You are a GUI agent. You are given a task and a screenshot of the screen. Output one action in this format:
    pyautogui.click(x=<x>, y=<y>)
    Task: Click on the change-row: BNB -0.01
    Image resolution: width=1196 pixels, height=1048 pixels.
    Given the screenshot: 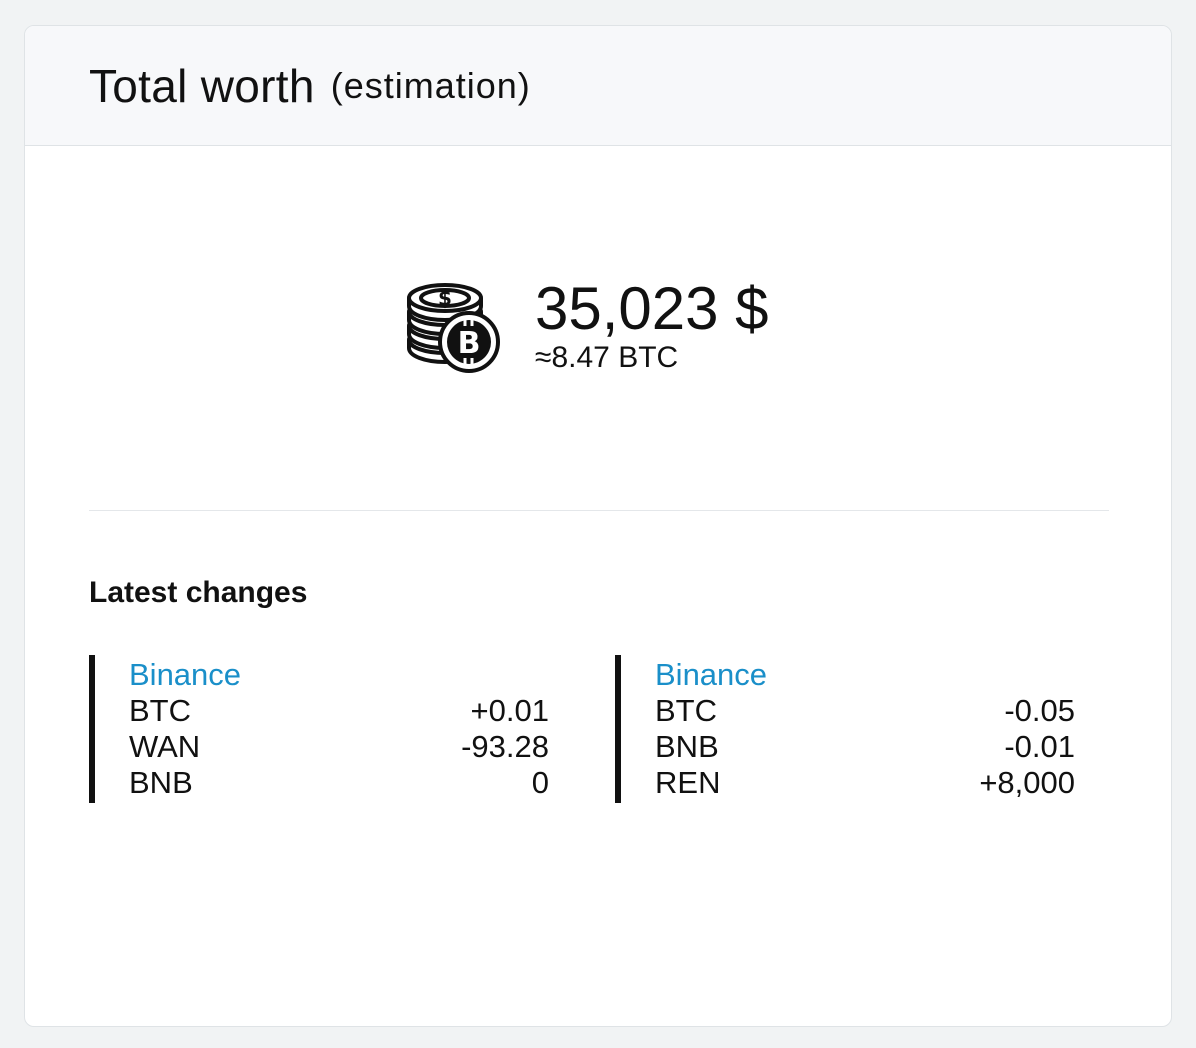 What is the action you would take?
    pyautogui.click(x=865, y=747)
    